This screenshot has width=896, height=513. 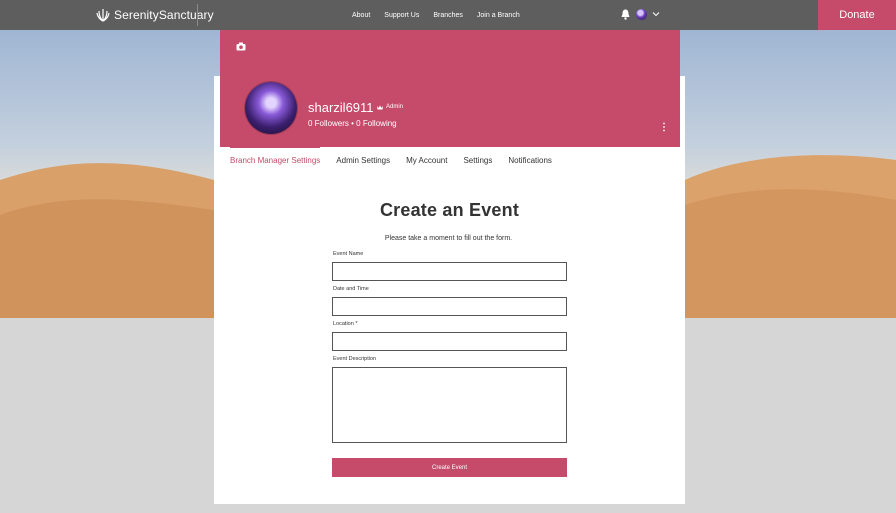 I want to click on logo-text: SerenitySanctuary, so click(x=164, y=15).